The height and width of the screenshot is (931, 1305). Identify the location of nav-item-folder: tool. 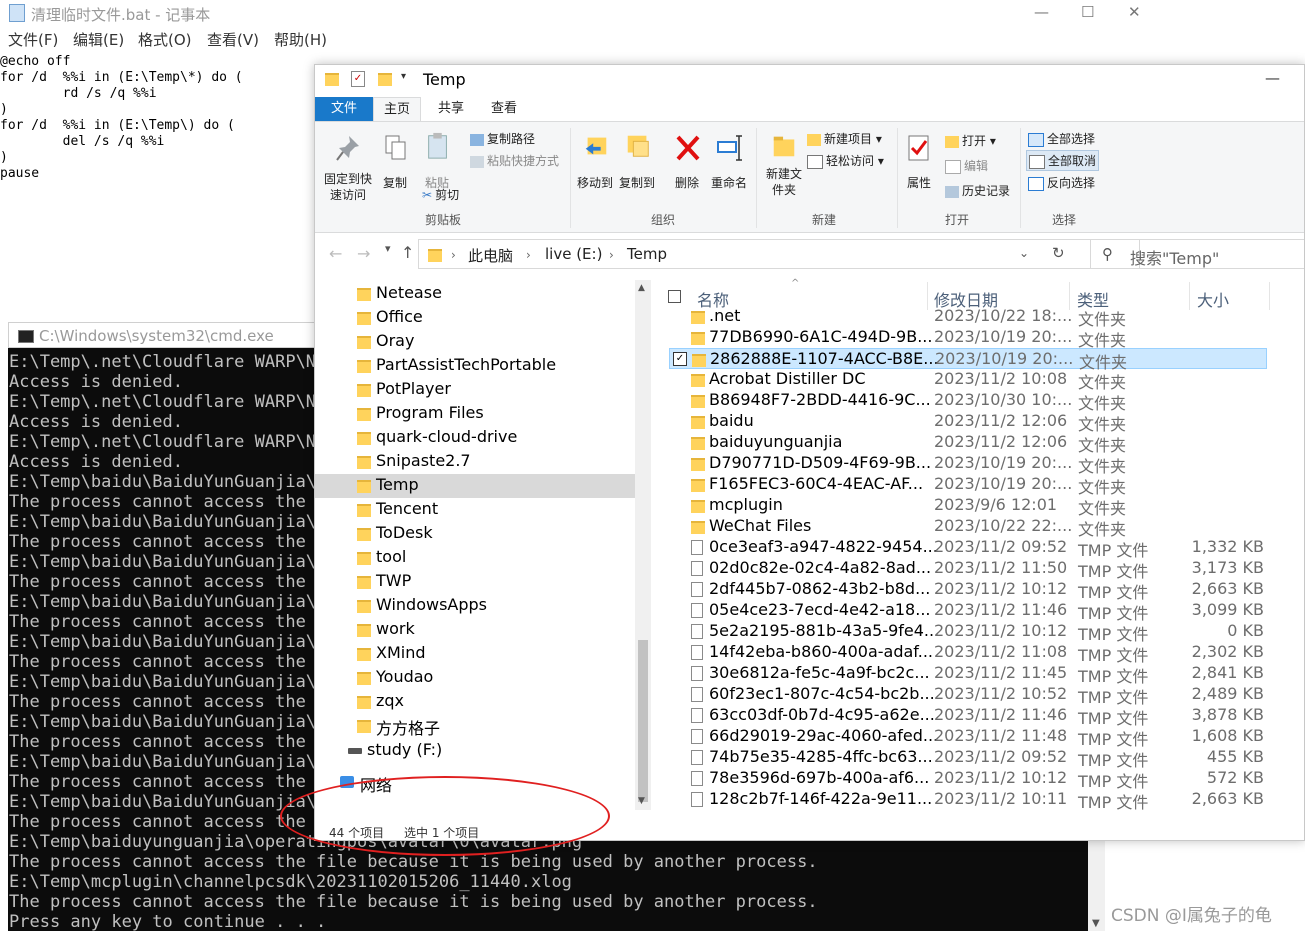
(475, 558).